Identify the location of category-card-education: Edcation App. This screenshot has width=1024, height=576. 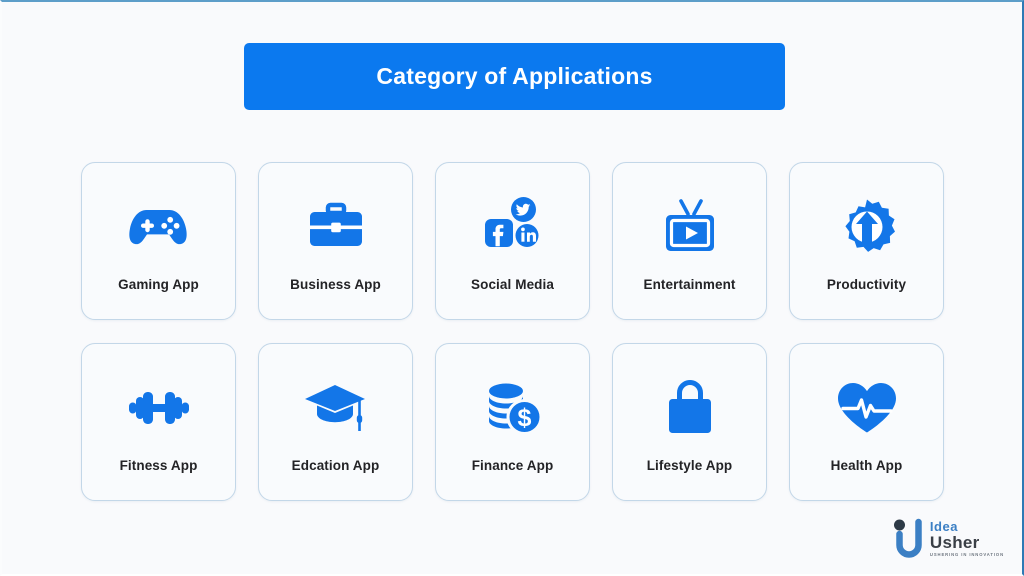
(335, 422).